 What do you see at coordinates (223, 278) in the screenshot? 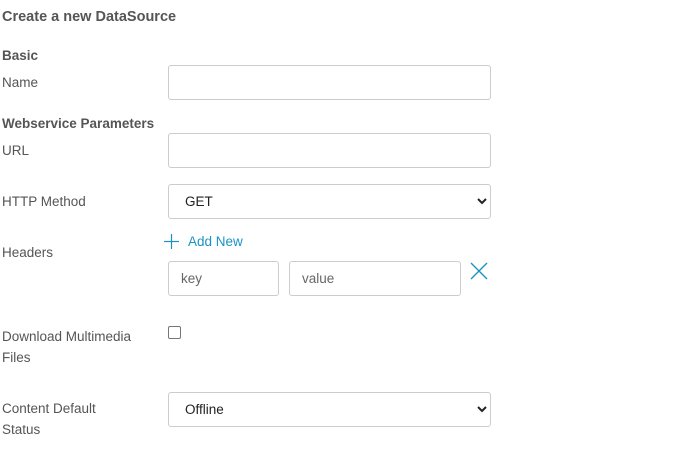
I see `header-key-input` at bounding box center [223, 278].